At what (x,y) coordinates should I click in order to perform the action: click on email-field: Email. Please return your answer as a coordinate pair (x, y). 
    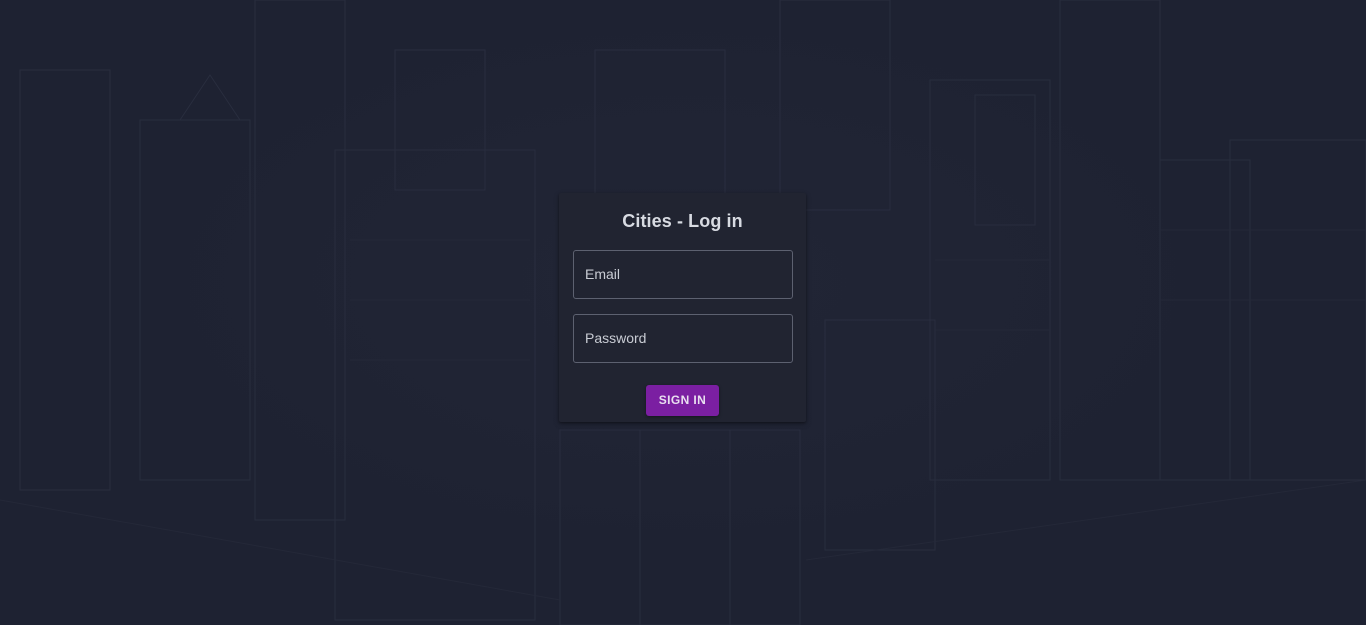
    Looking at the image, I should click on (683, 274).